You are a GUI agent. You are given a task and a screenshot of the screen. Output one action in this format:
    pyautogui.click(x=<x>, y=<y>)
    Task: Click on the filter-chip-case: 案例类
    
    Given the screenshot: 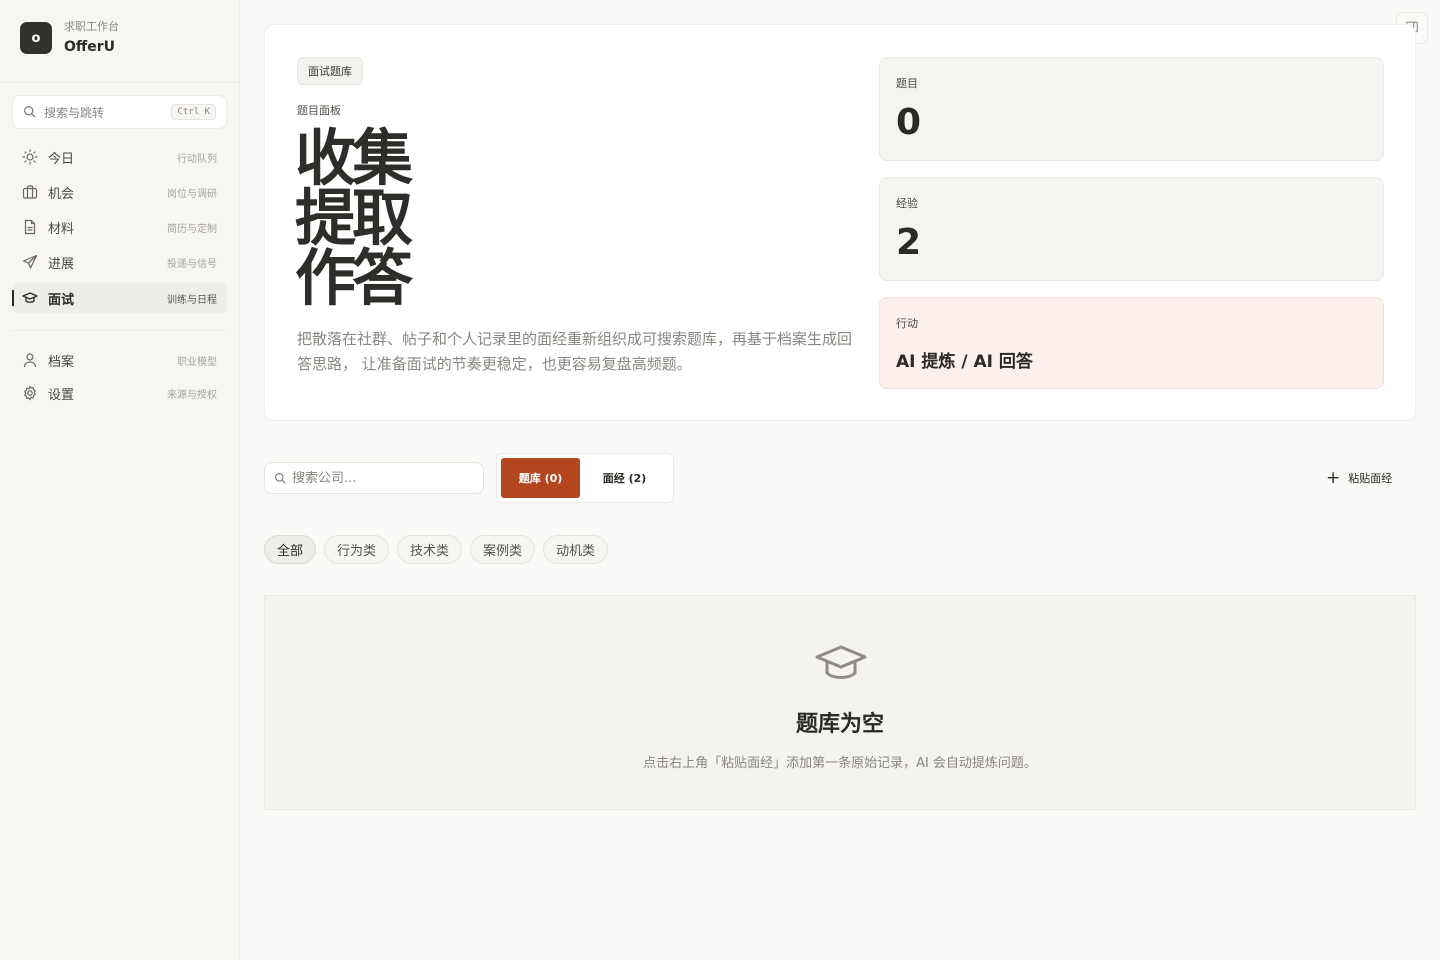 What is the action you would take?
    pyautogui.click(x=503, y=549)
    